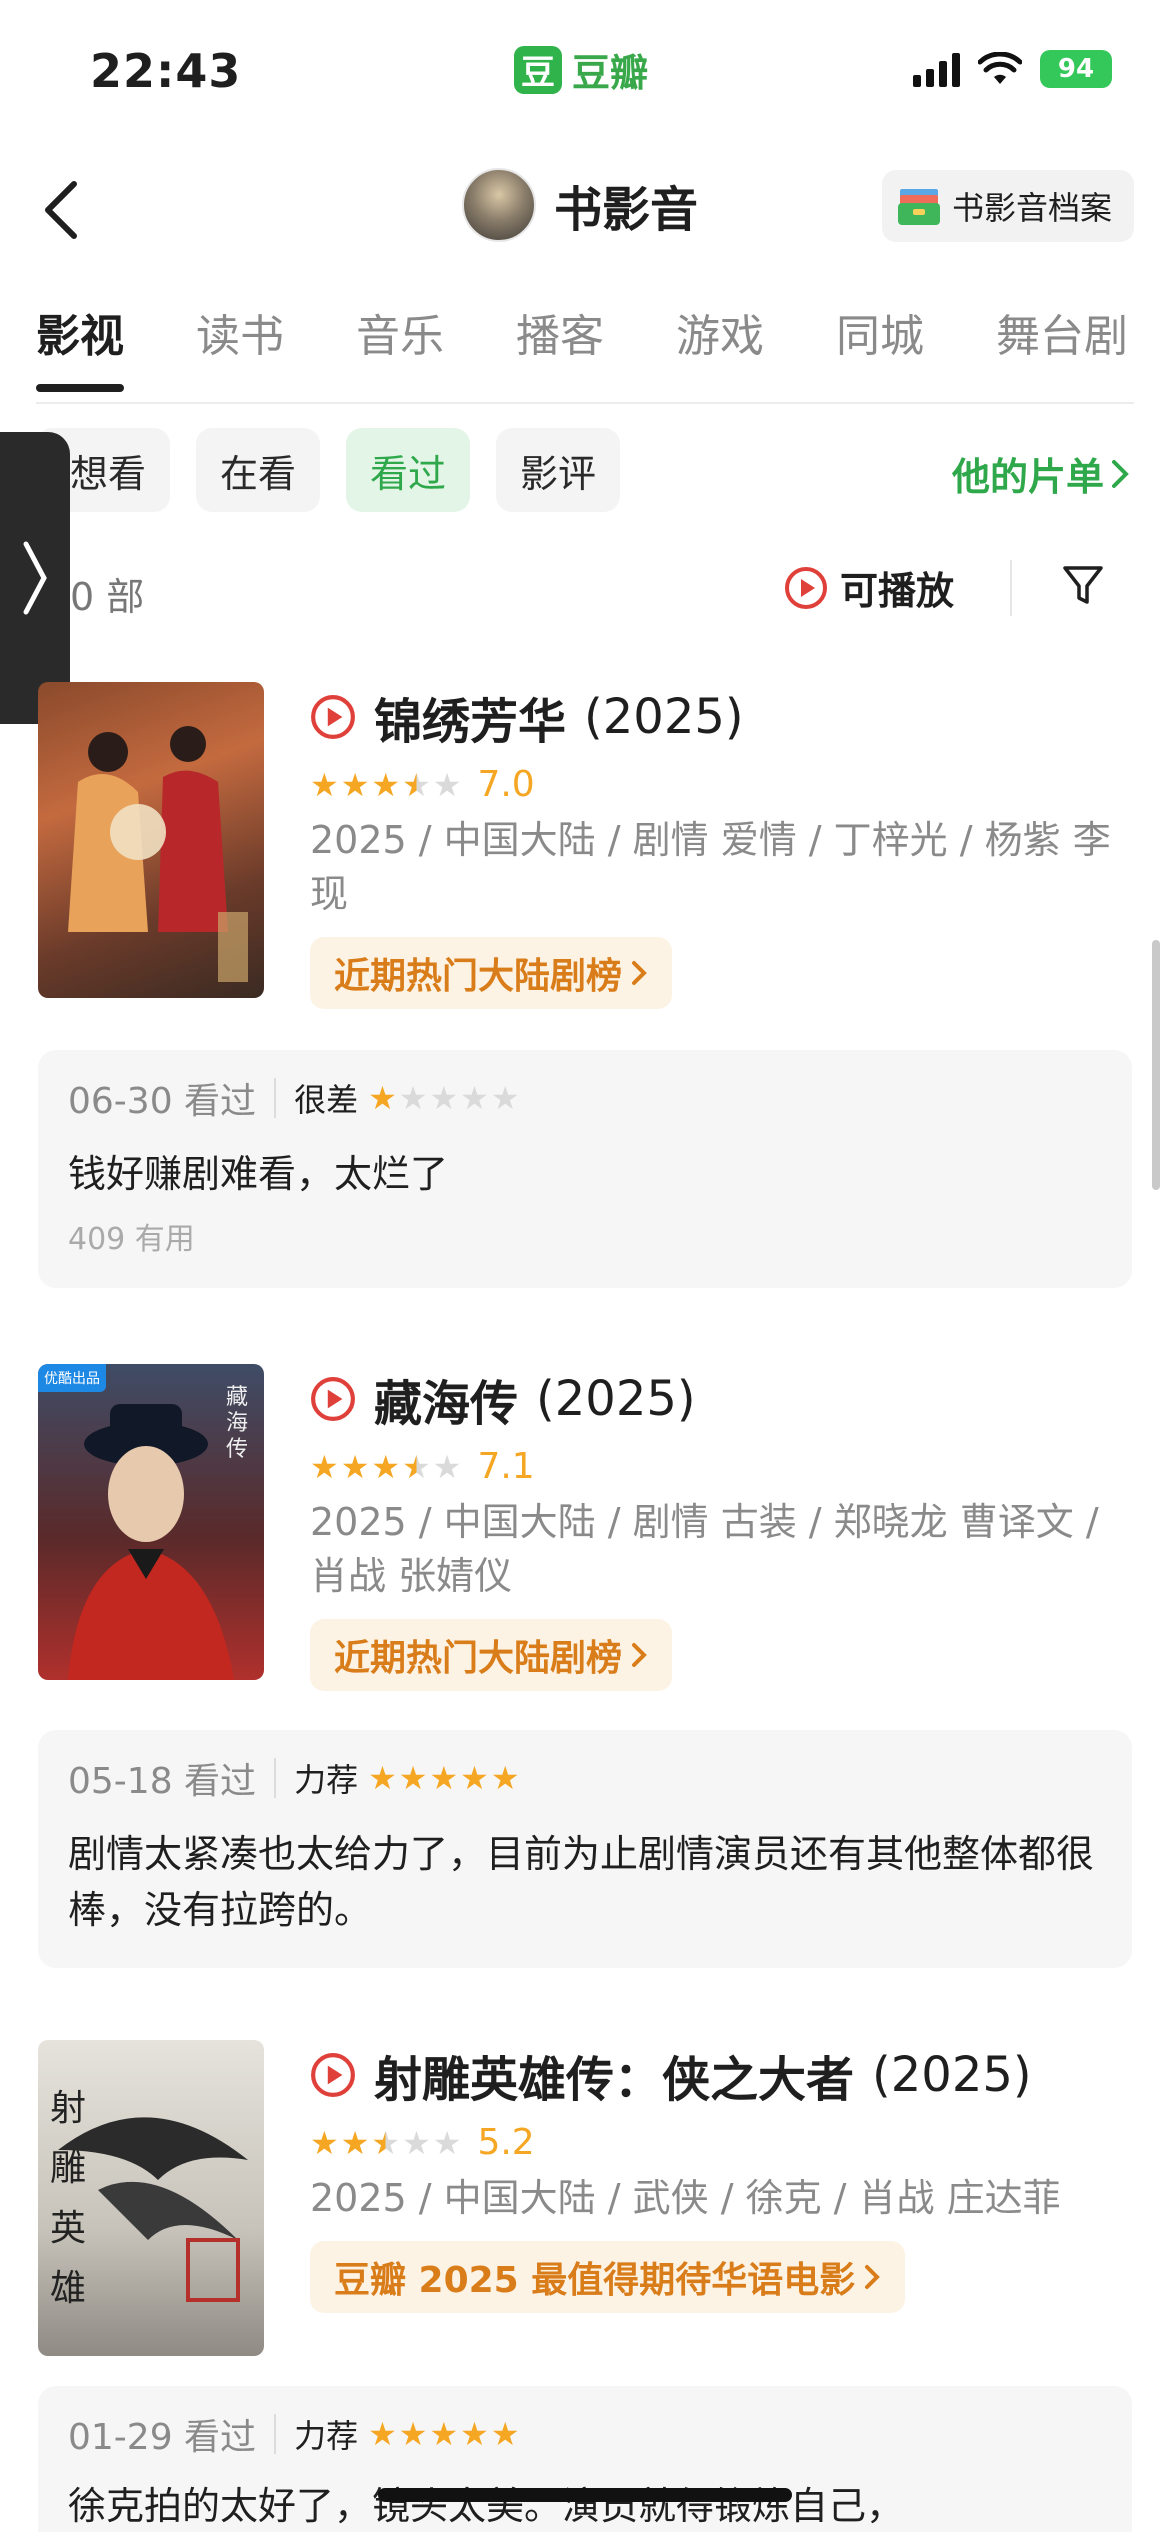  I want to click on review-text: 钱好赚剧难看，太烂了, so click(258, 1174).